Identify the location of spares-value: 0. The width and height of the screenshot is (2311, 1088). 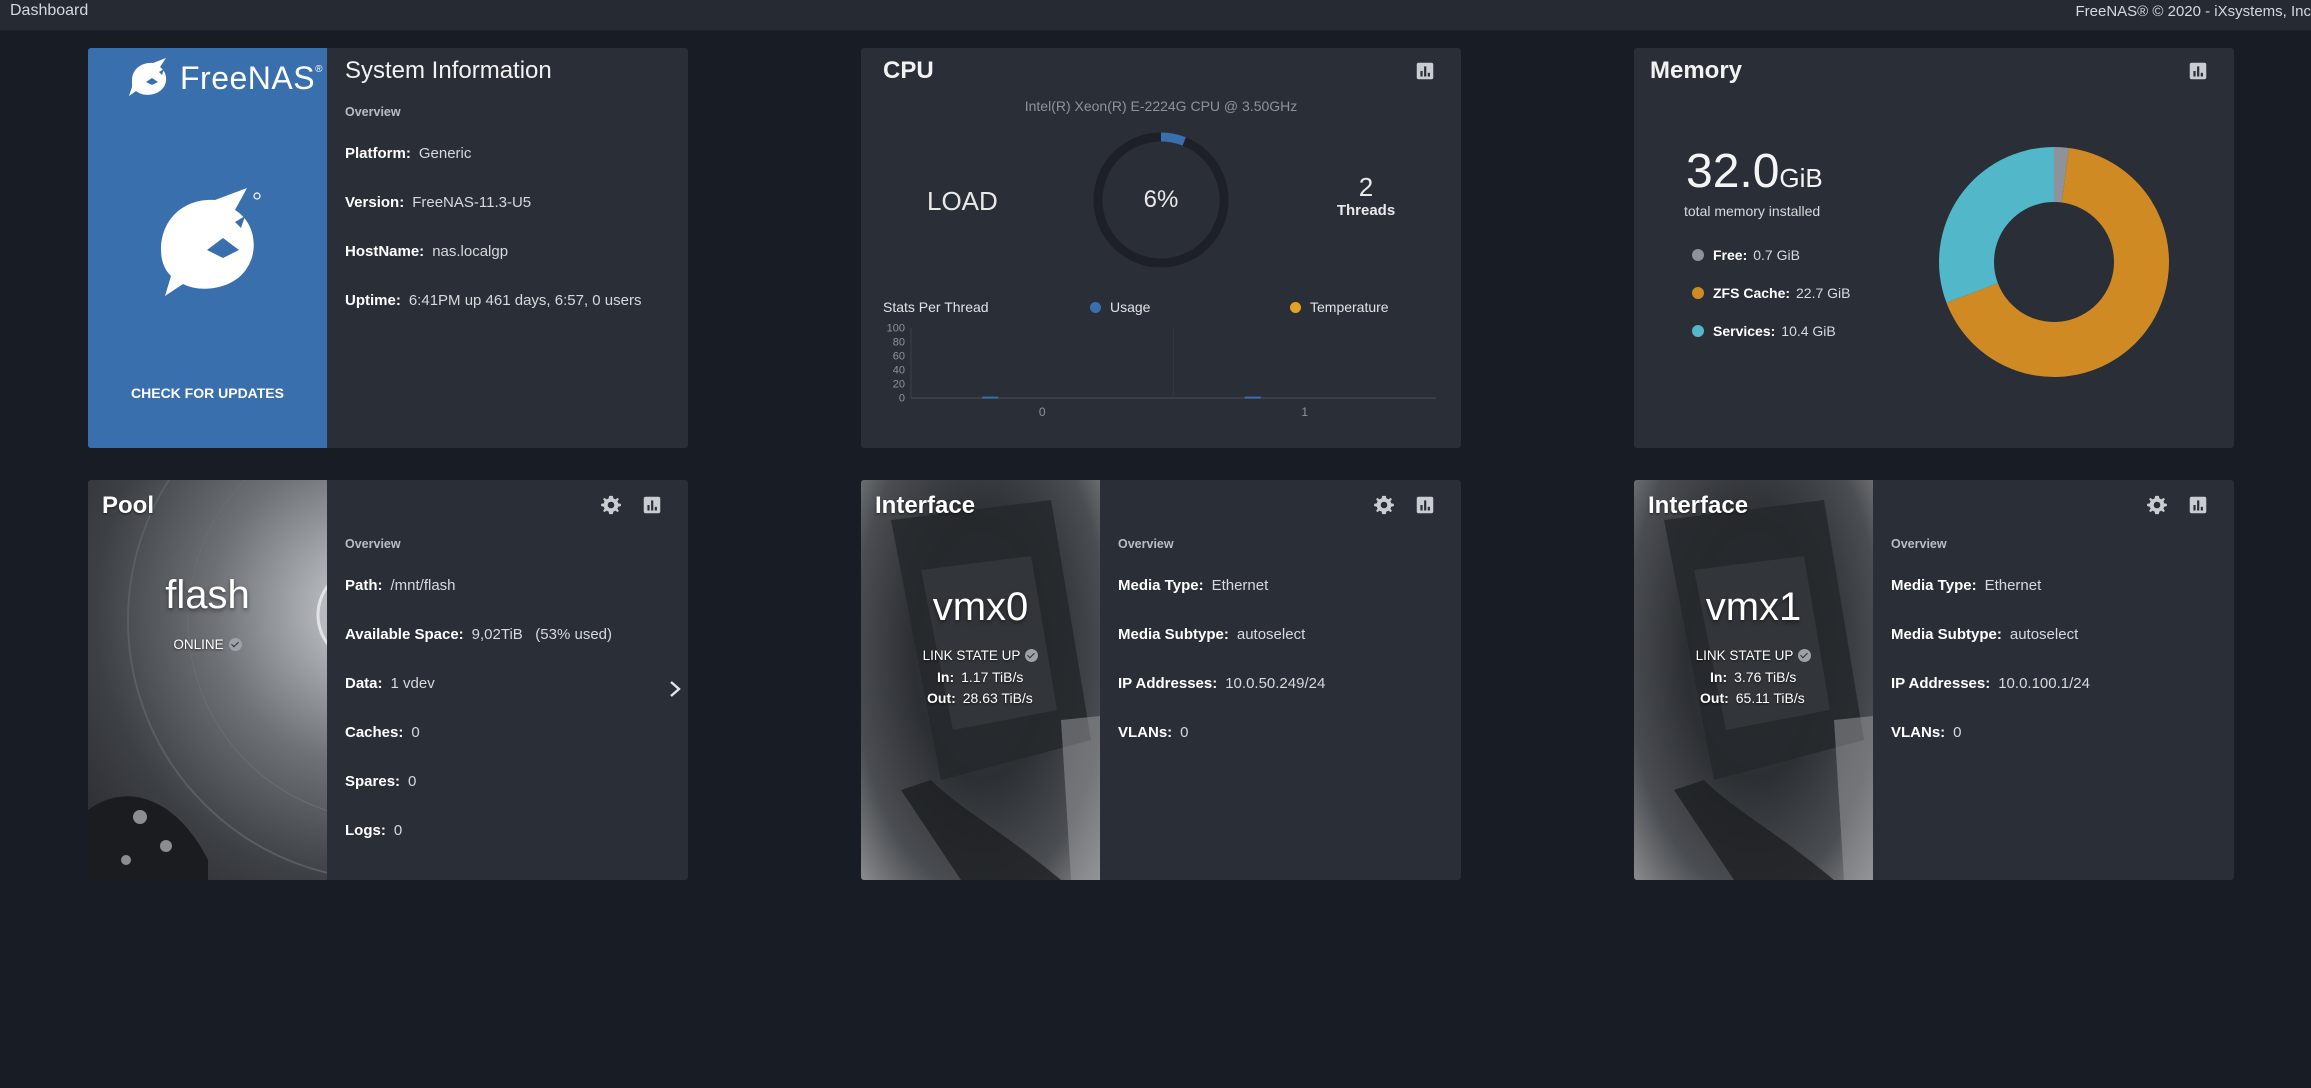
(412, 781).